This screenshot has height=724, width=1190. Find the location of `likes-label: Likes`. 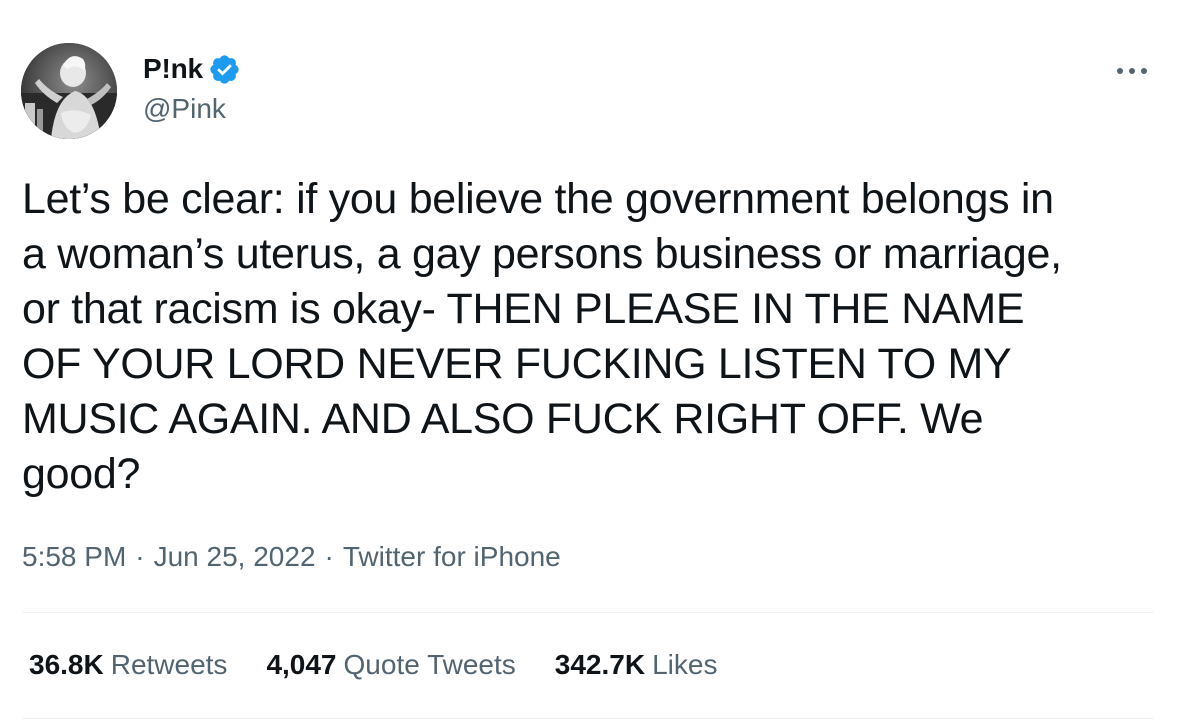

likes-label: Likes is located at coordinates (685, 664).